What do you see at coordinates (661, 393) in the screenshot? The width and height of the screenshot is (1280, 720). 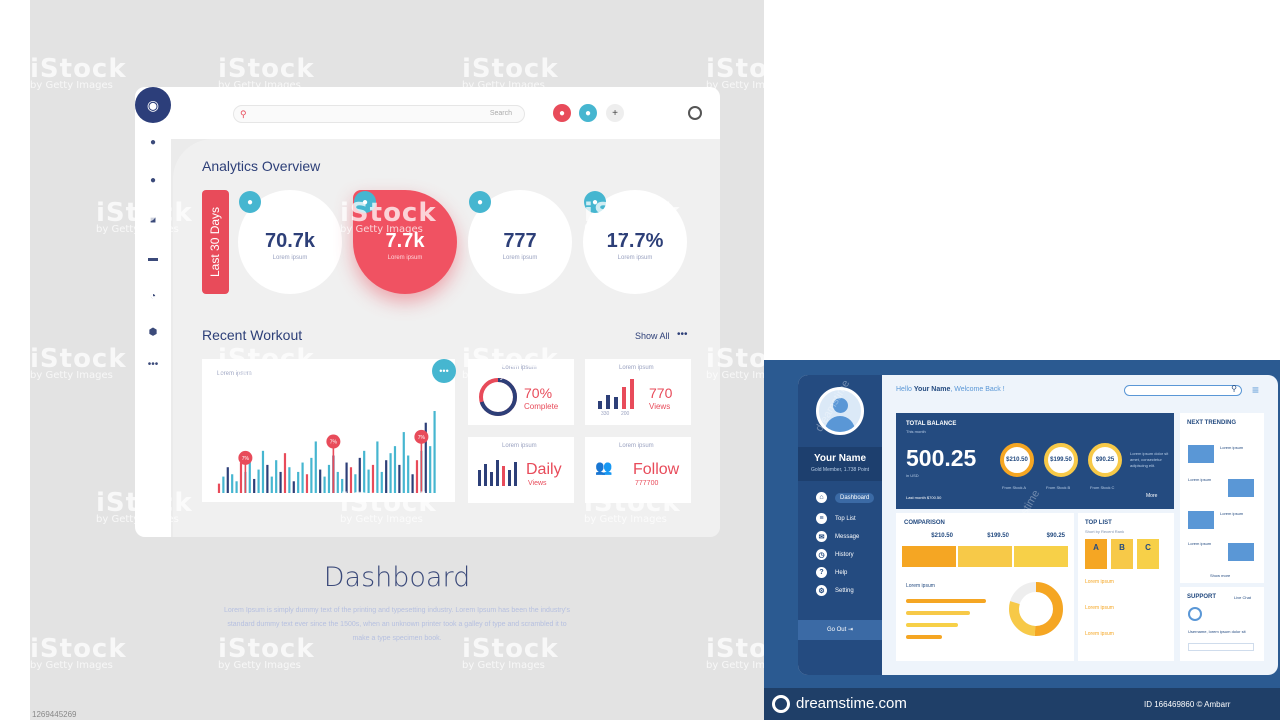 I see `views-value: 770` at bounding box center [661, 393].